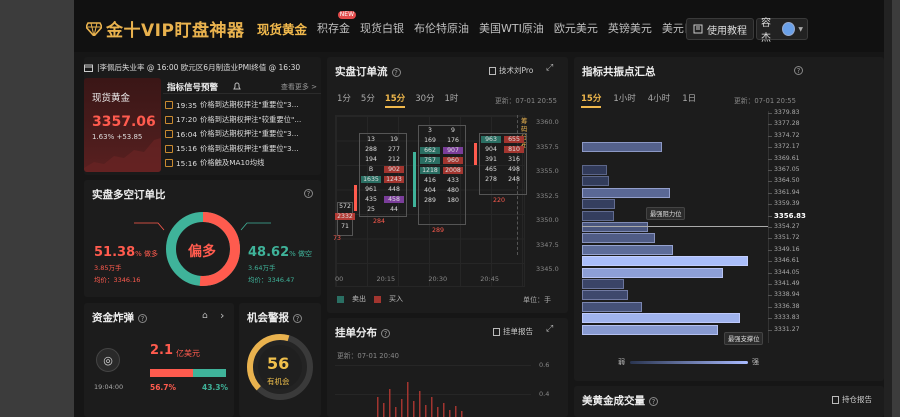  What do you see at coordinates (344, 100) in the screenshot?
I see `tab-1m: 1分` at bounding box center [344, 100].